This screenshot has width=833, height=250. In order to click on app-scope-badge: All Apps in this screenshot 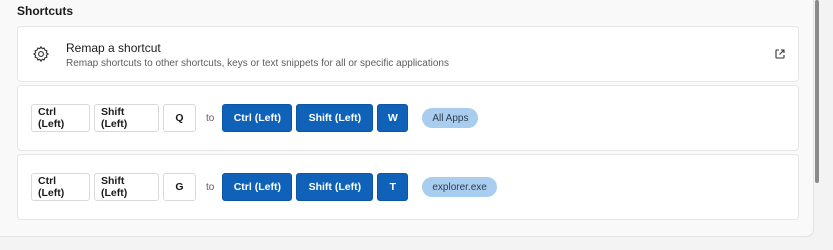, I will do `click(450, 118)`.